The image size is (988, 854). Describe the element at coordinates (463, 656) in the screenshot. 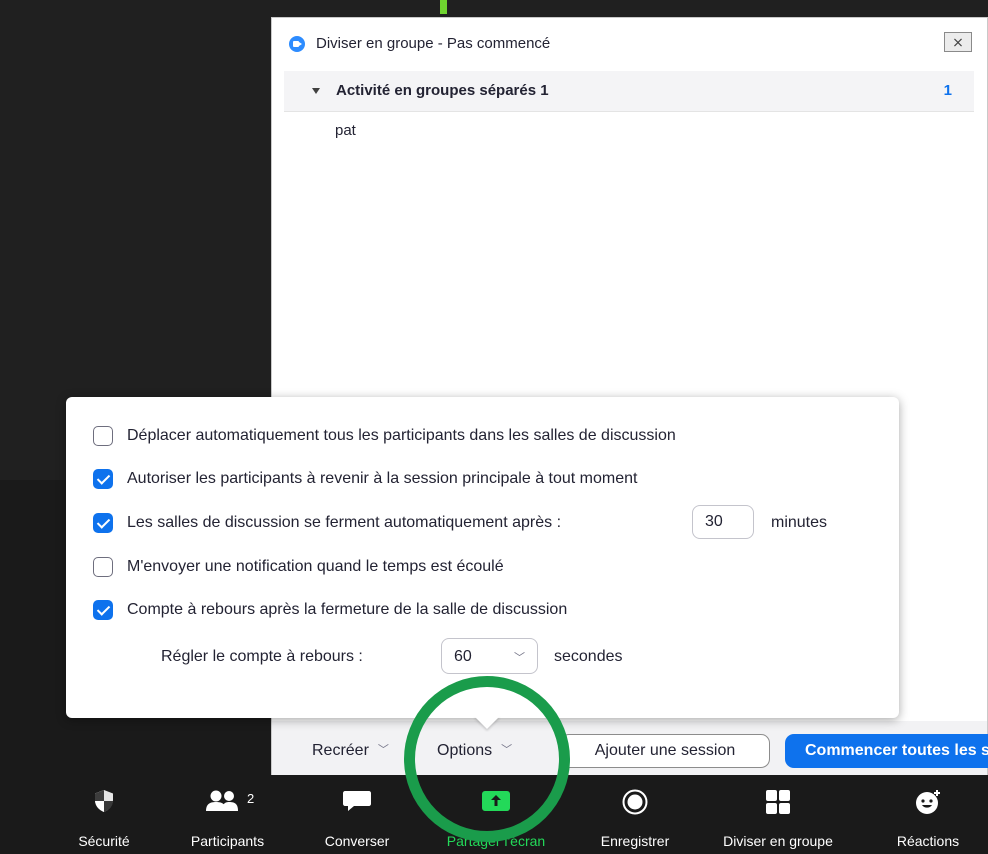

I see `countdown-value: 60` at that location.